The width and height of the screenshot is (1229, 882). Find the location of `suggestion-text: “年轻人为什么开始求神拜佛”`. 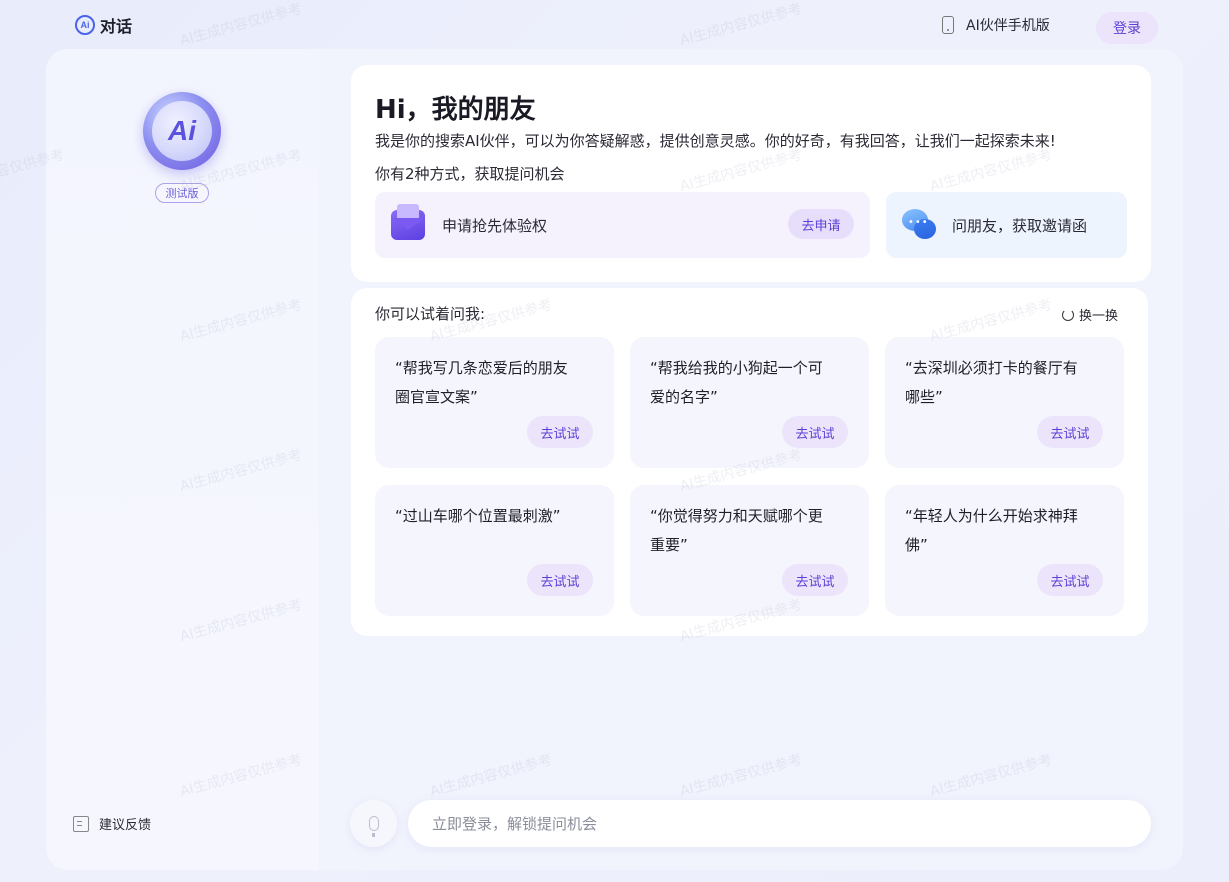

suggestion-text: “年轻人为什么开始求神拜佛” is located at coordinates (991, 530).